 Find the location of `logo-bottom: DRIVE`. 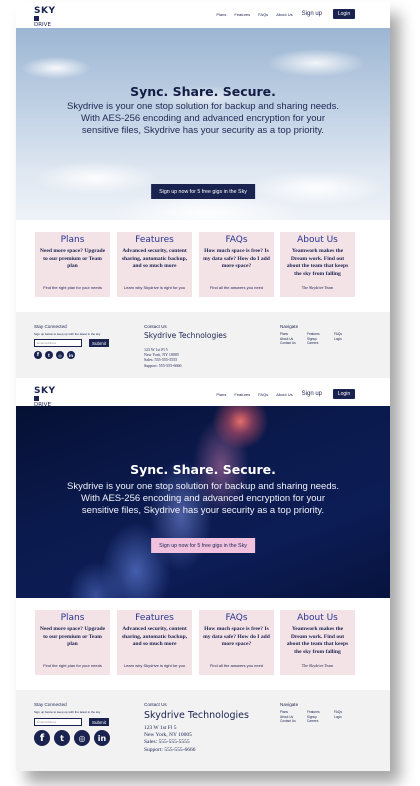

logo-bottom: DRIVE is located at coordinates (45, 22).